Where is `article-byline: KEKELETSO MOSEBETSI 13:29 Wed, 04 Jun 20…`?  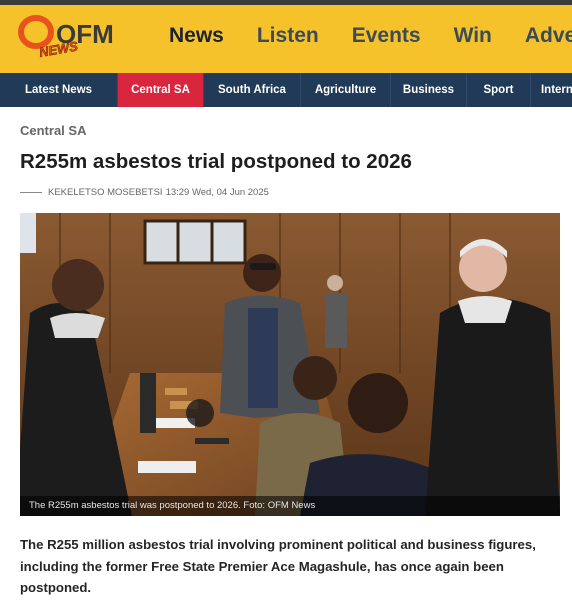
article-byline: KEKELETSO MOSEBETSI 13:29 Wed, 04 Jun 20… is located at coordinates (290, 192).